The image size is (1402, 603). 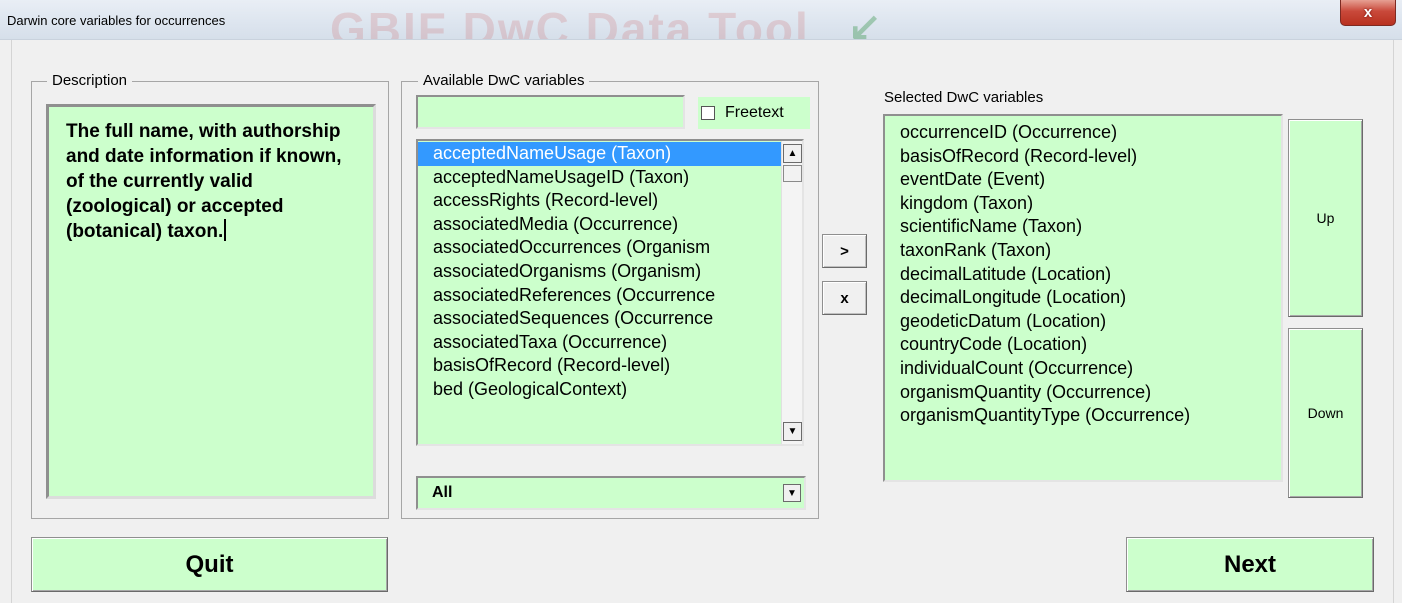 I want to click on available-label: Available DwC variables, so click(x=504, y=81).